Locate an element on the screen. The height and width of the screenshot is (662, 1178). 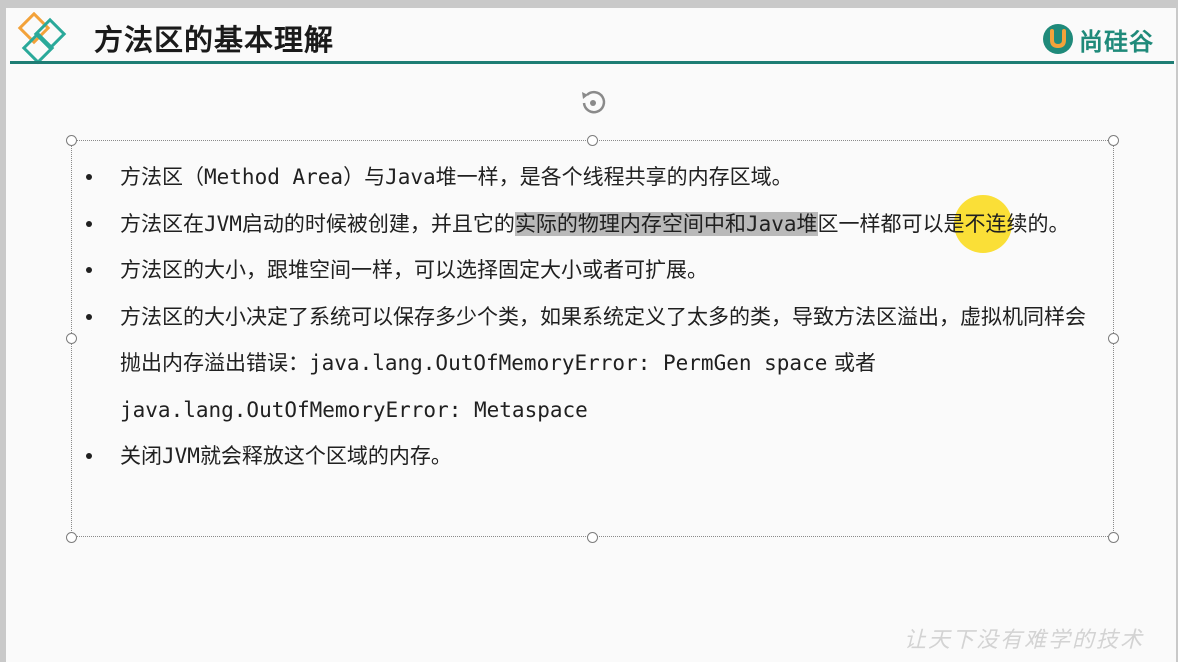
bullet-text: 堆一样，是各个线程共享的内存区域。 is located at coordinates (614, 177).